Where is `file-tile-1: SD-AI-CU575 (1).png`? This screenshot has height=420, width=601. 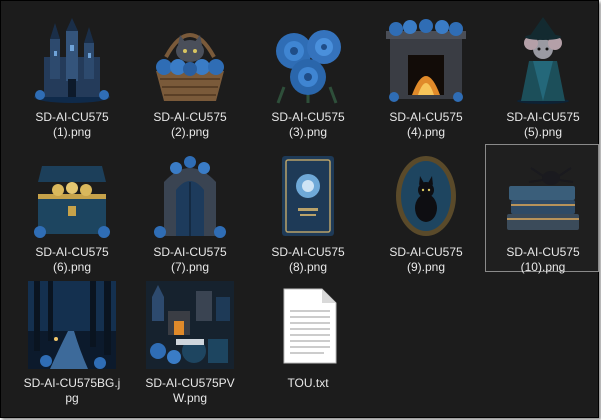 file-tile-1: SD-AI-CU575 (1).png is located at coordinates (71, 74).